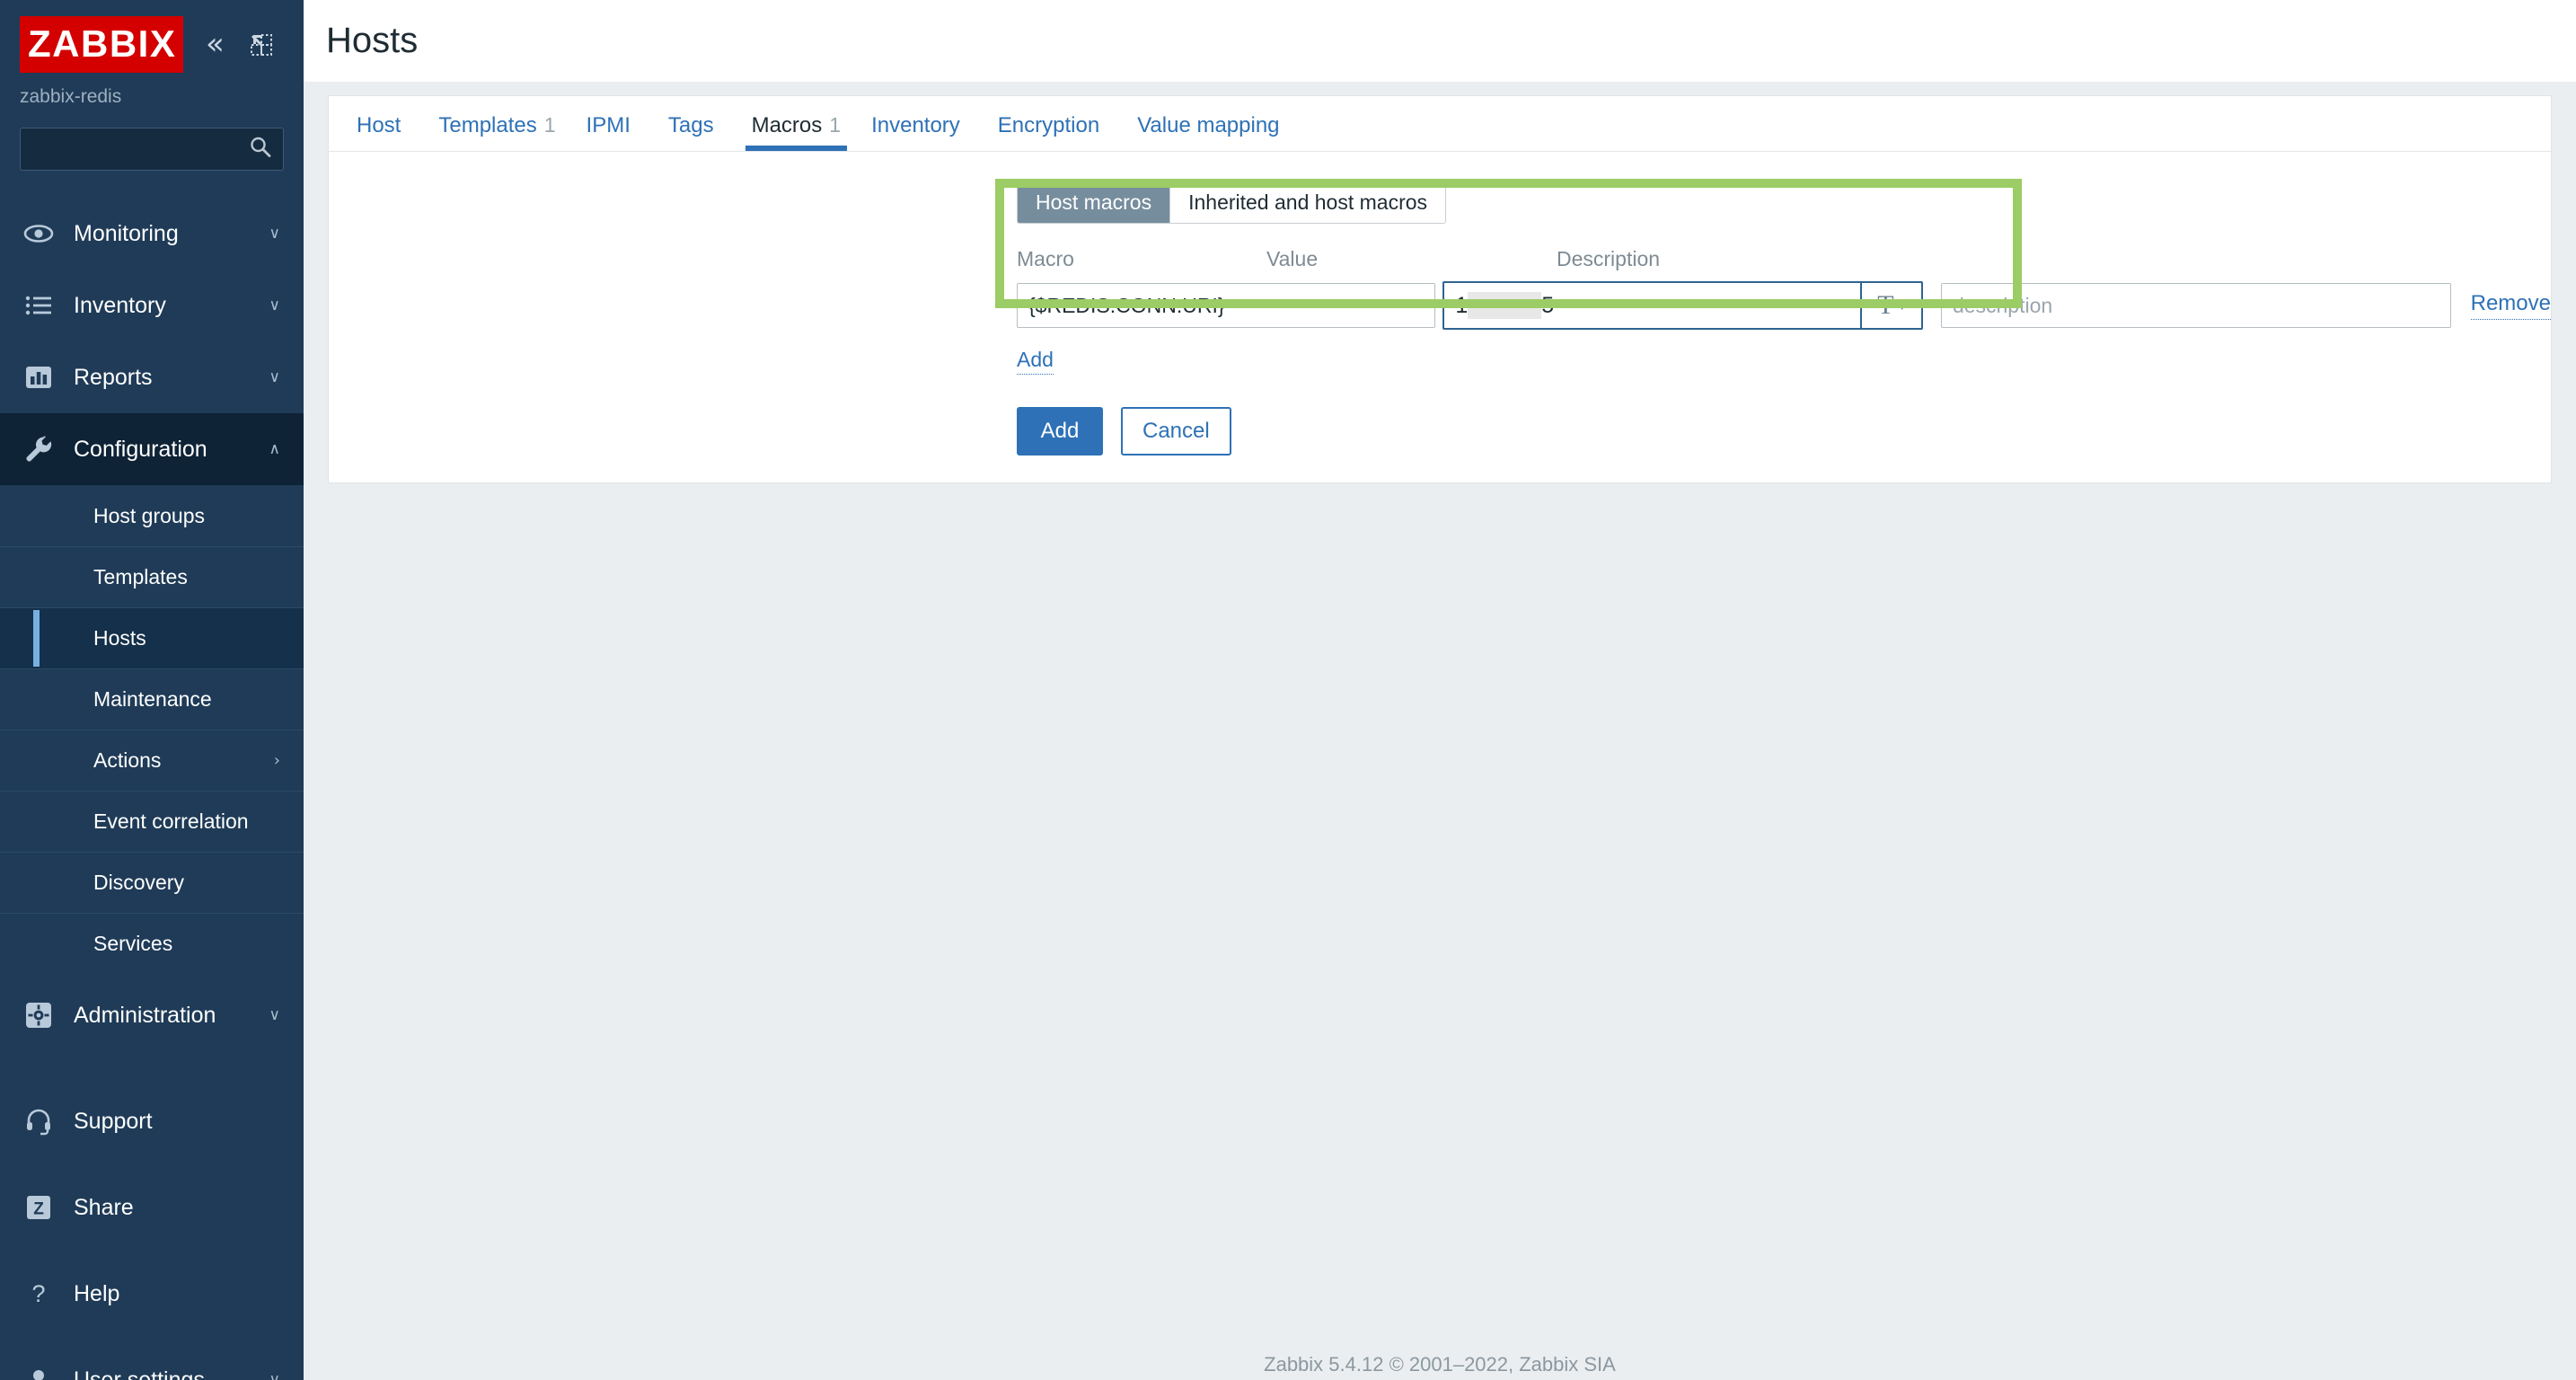 This screenshot has width=2576, height=1380. I want to click on sidebar-item-label: Reports, so click(113, 377).